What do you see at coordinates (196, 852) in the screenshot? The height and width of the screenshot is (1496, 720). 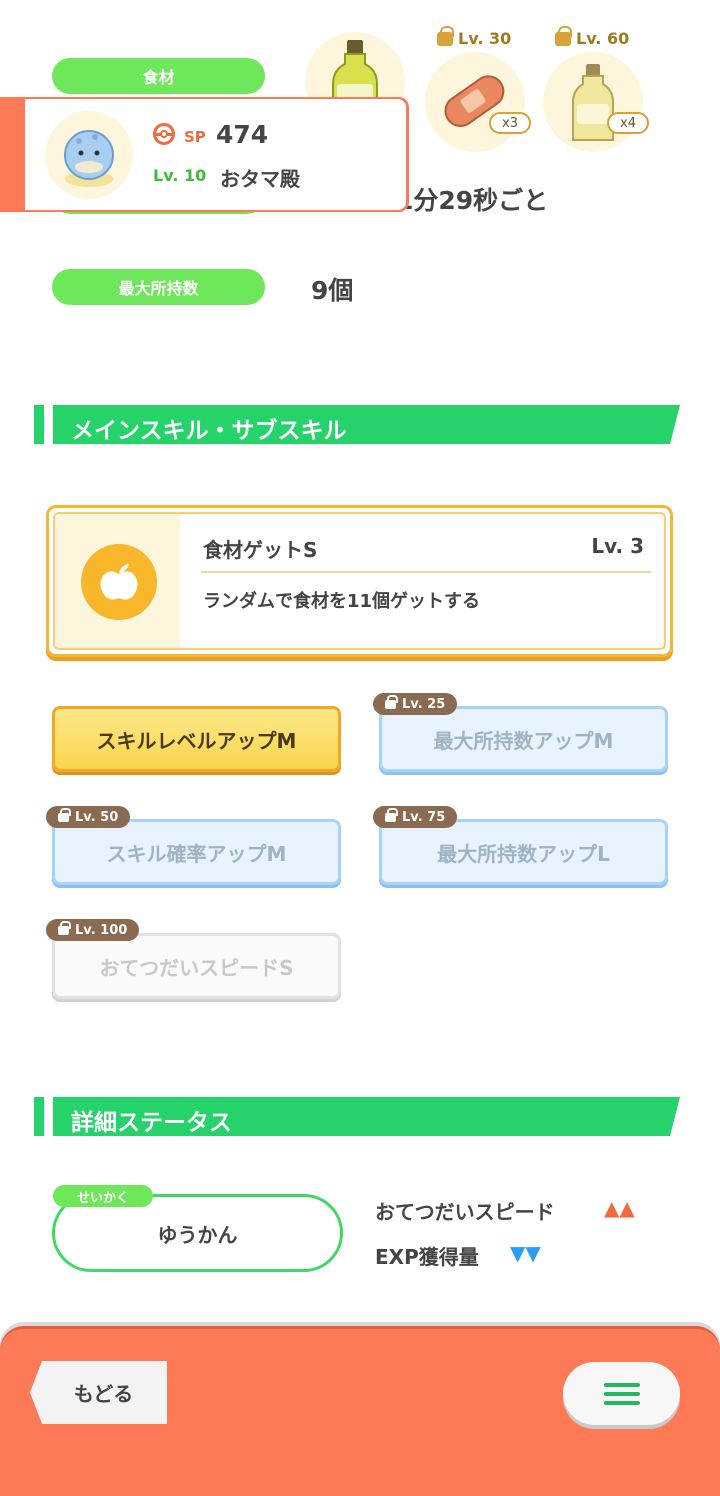 I see `subskill-3-button: スキル確率アップM` at bounding box center [196, 852].